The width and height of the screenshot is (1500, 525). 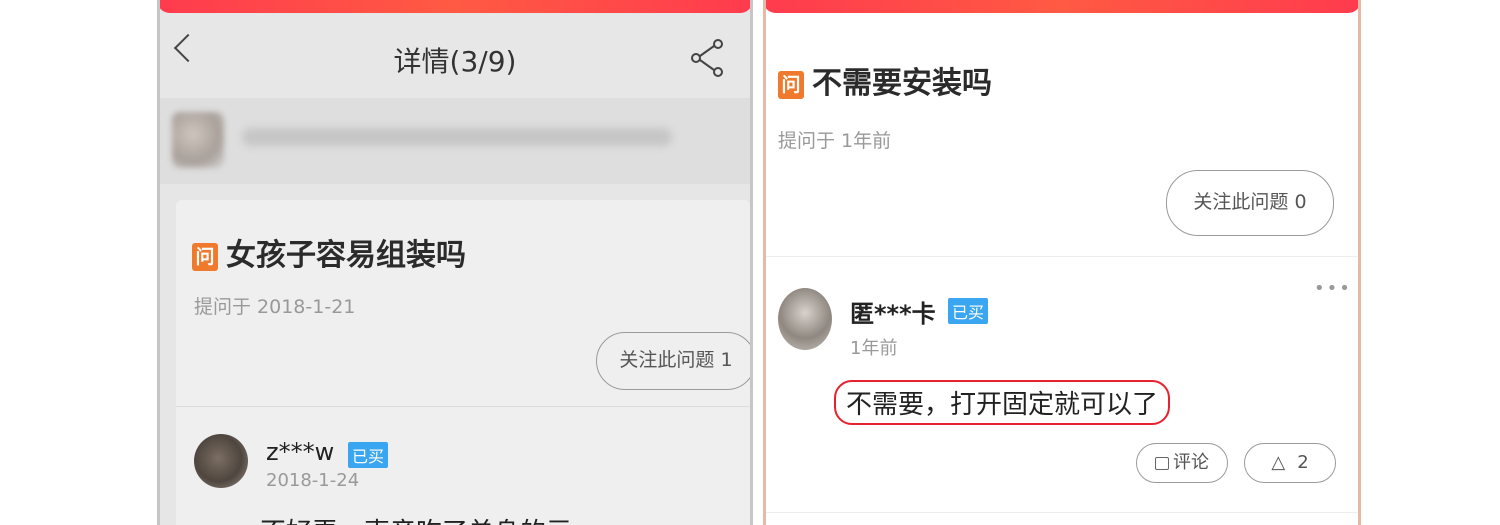 What do you see at coordinates (457, 137) in the screenshot?
I see `product-title-blurred` at bounding box center [457, 137].